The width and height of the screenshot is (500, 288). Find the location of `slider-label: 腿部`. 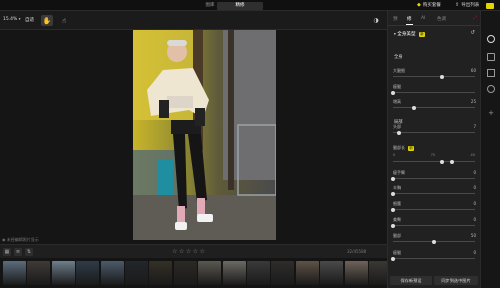

slider-label: 腿部 is located at coordinates (397, 235).